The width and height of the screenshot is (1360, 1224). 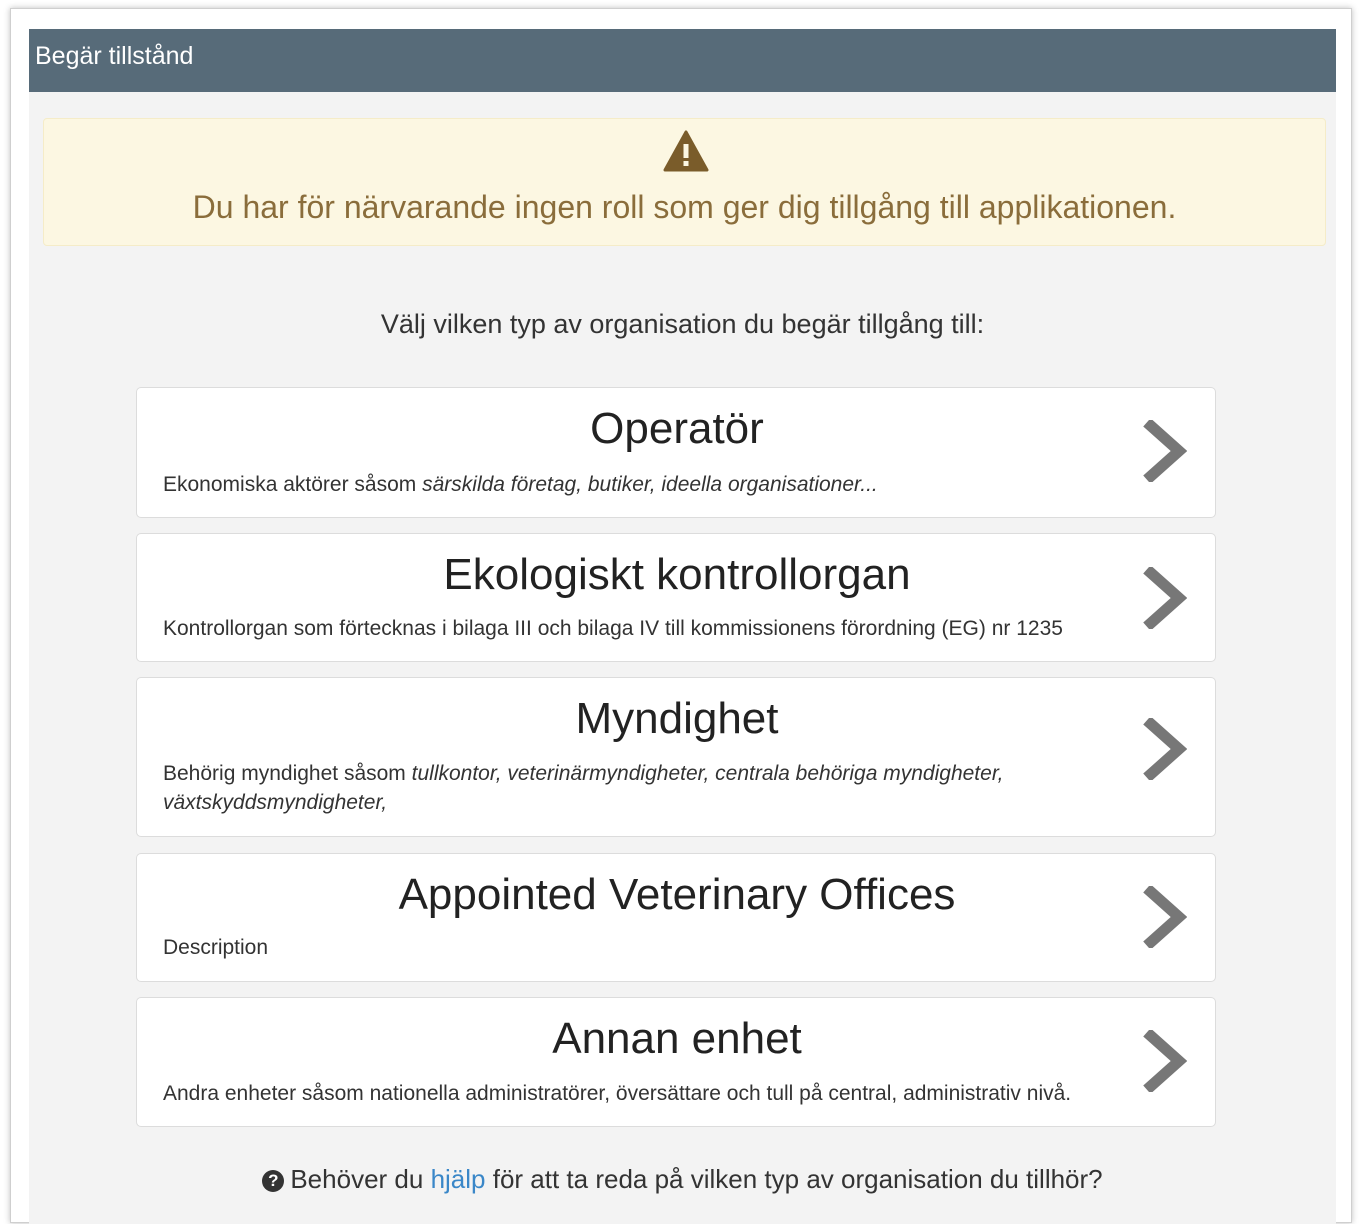 I want to click on question-circle-icon: ?, so click(x=273, y=1181).